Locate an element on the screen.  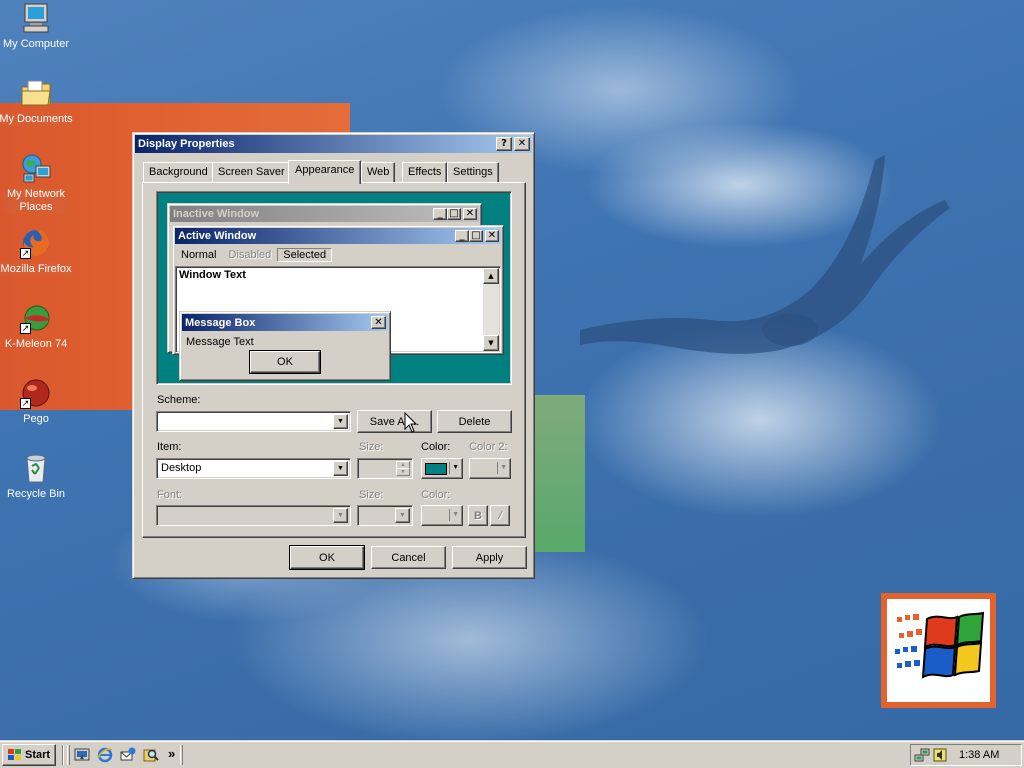
desktop-icon-label: Recycle Bin is located at coordinates (36, 494).